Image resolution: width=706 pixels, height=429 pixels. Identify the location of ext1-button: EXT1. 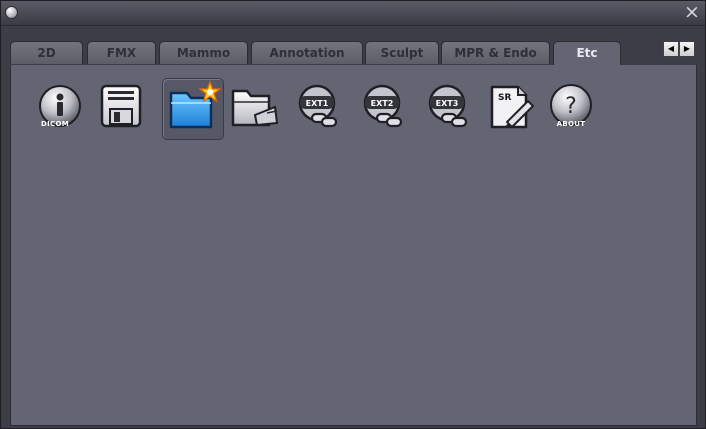
(320, 109).